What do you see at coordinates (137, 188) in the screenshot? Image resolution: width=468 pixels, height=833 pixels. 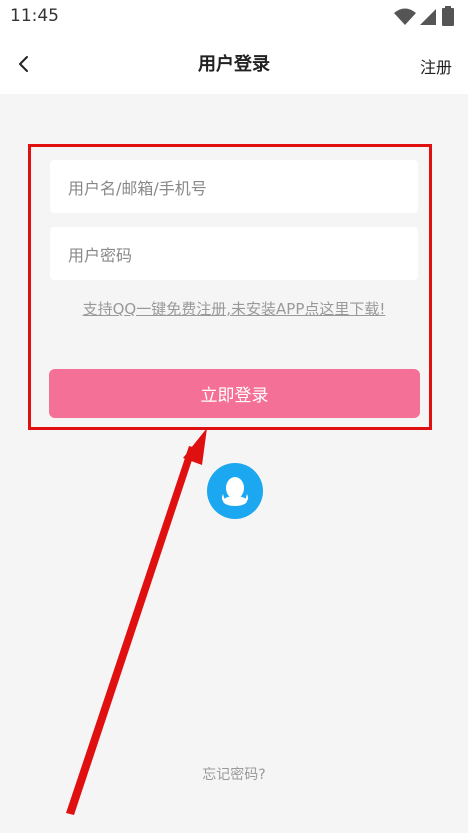 I see `username-placeholder: 用户名/邮箱/手机号` at bounding box center [137, 188].